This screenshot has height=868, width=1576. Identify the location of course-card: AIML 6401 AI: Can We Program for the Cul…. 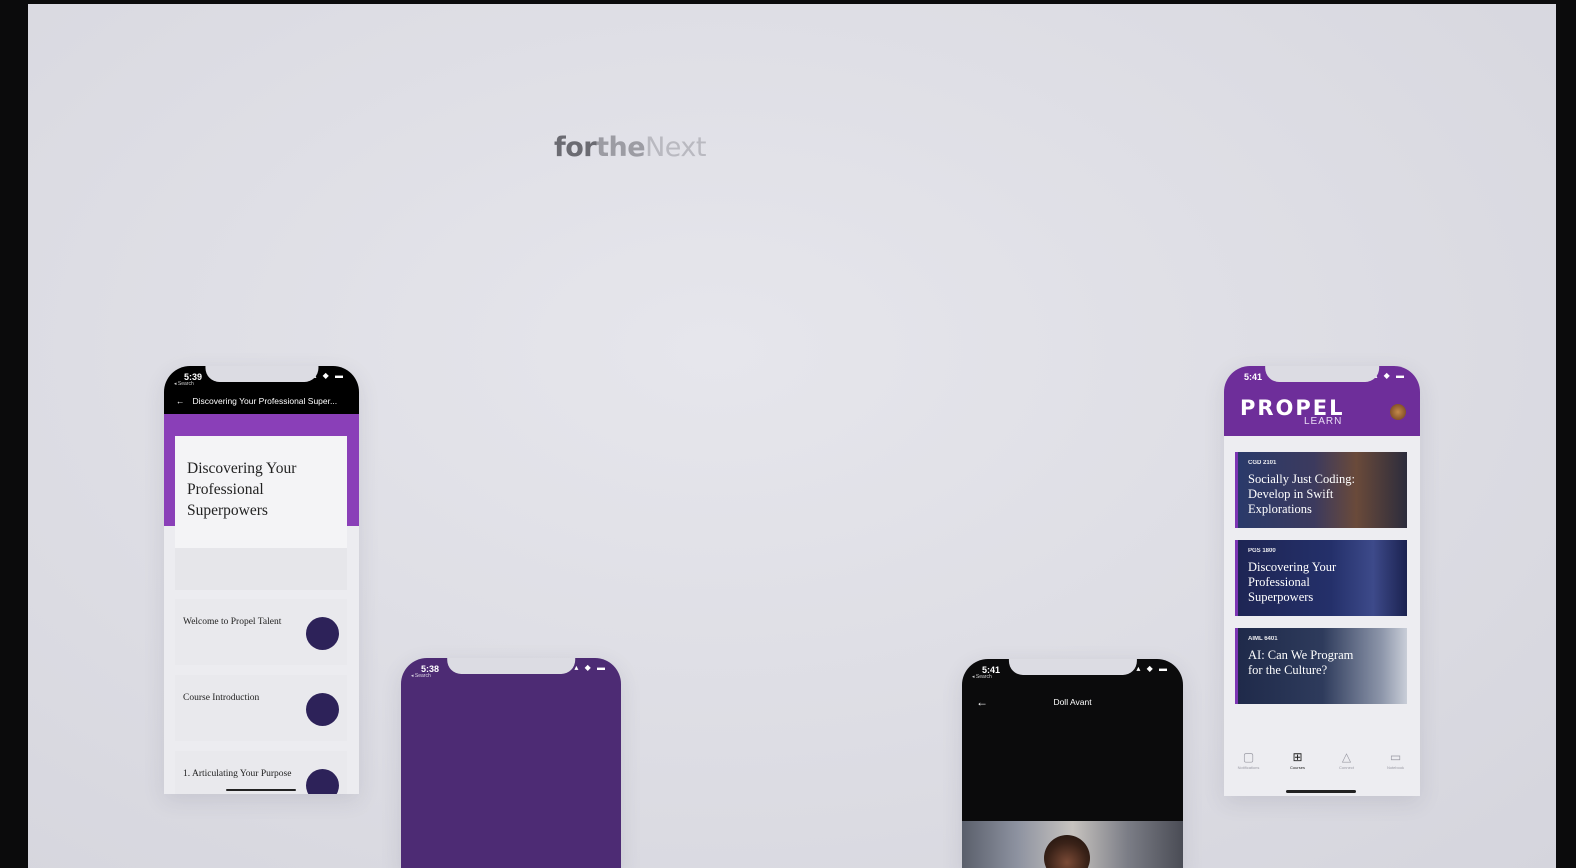
(1321, 666).